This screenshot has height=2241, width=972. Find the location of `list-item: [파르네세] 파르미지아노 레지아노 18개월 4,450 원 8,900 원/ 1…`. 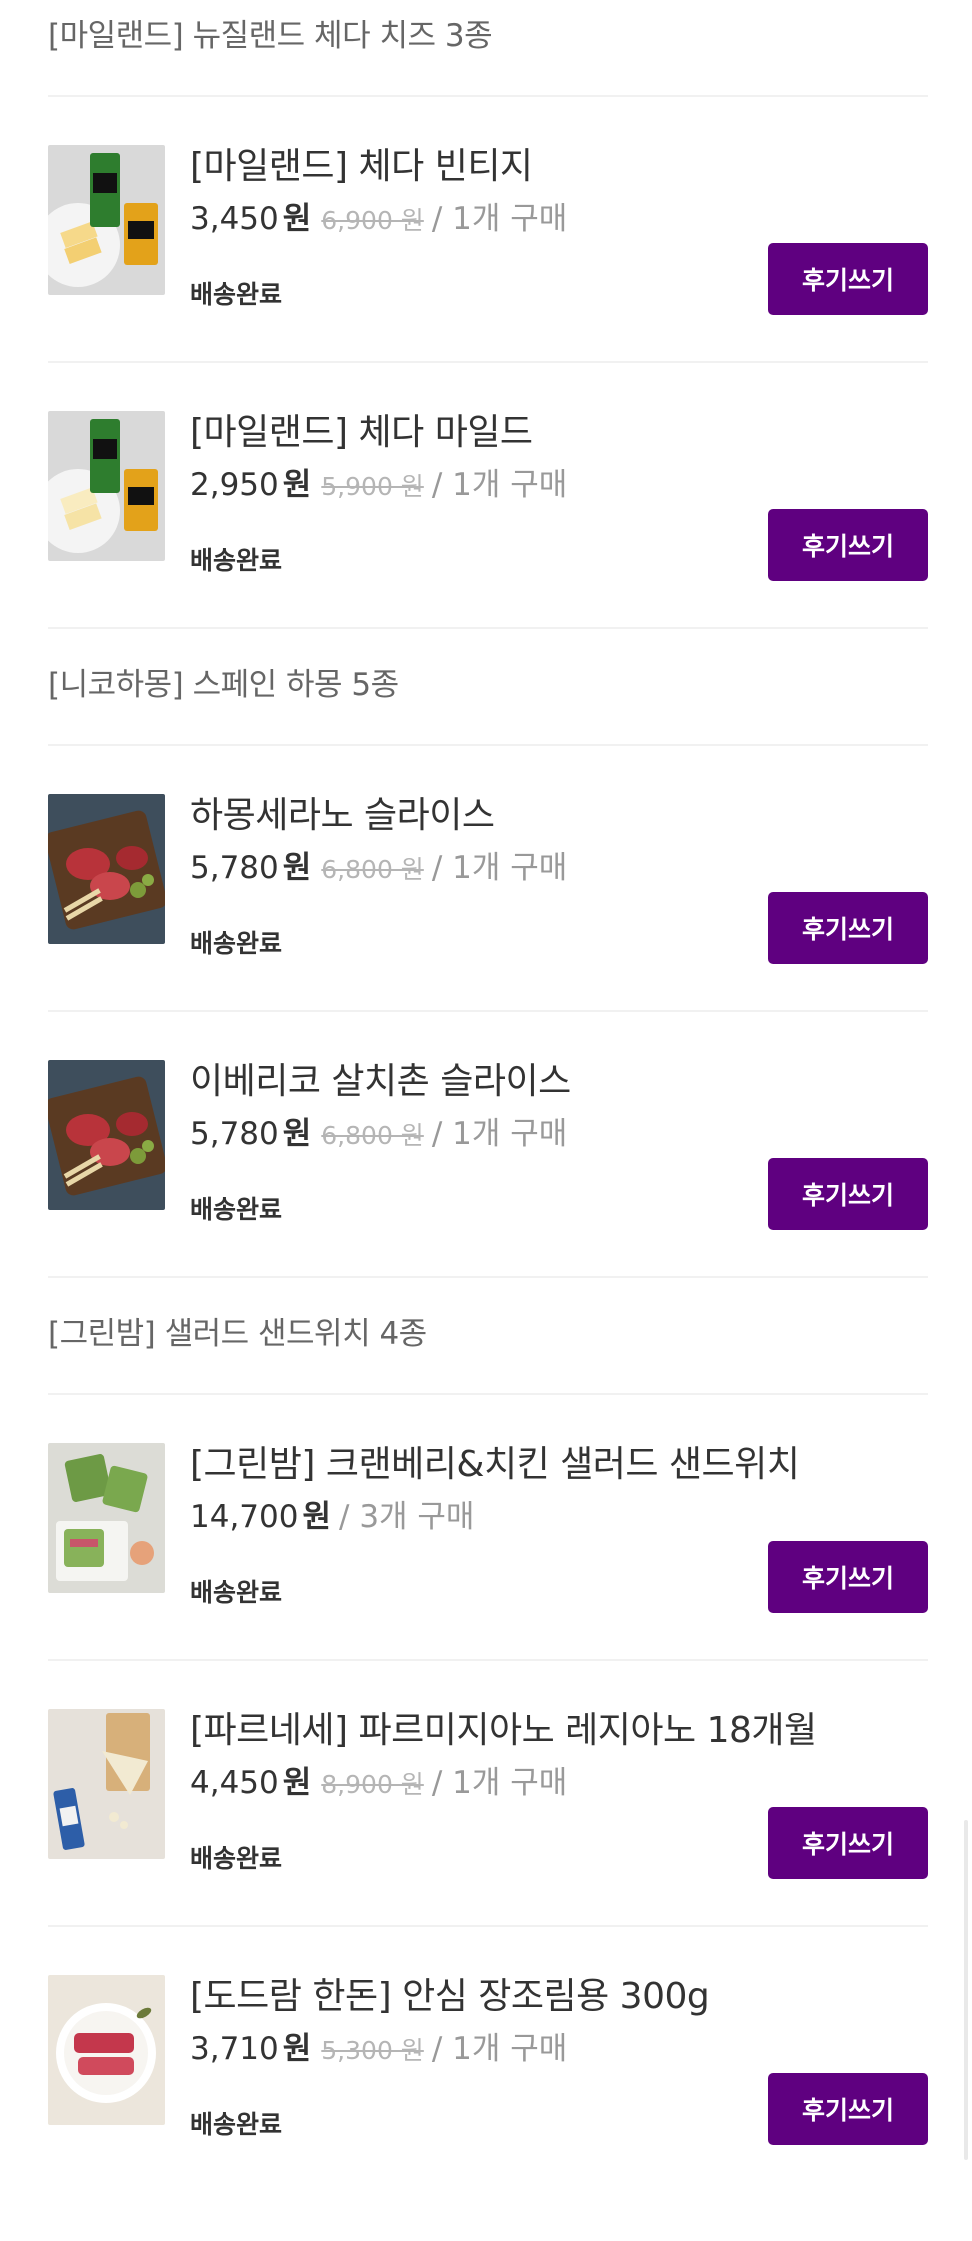

list-item: [파르네세] 파르미지아노 레지아노 18개월 4,450 원 8,900 원/ 1… is located at coordinates (486, 1842).